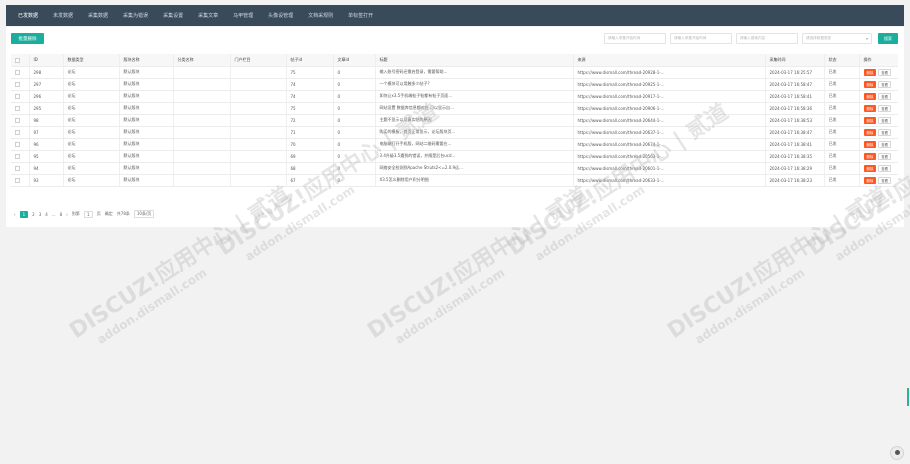 This screenshot has height=464, width=910. I want to click on tab-2: 采集数据, so click(98, 15).